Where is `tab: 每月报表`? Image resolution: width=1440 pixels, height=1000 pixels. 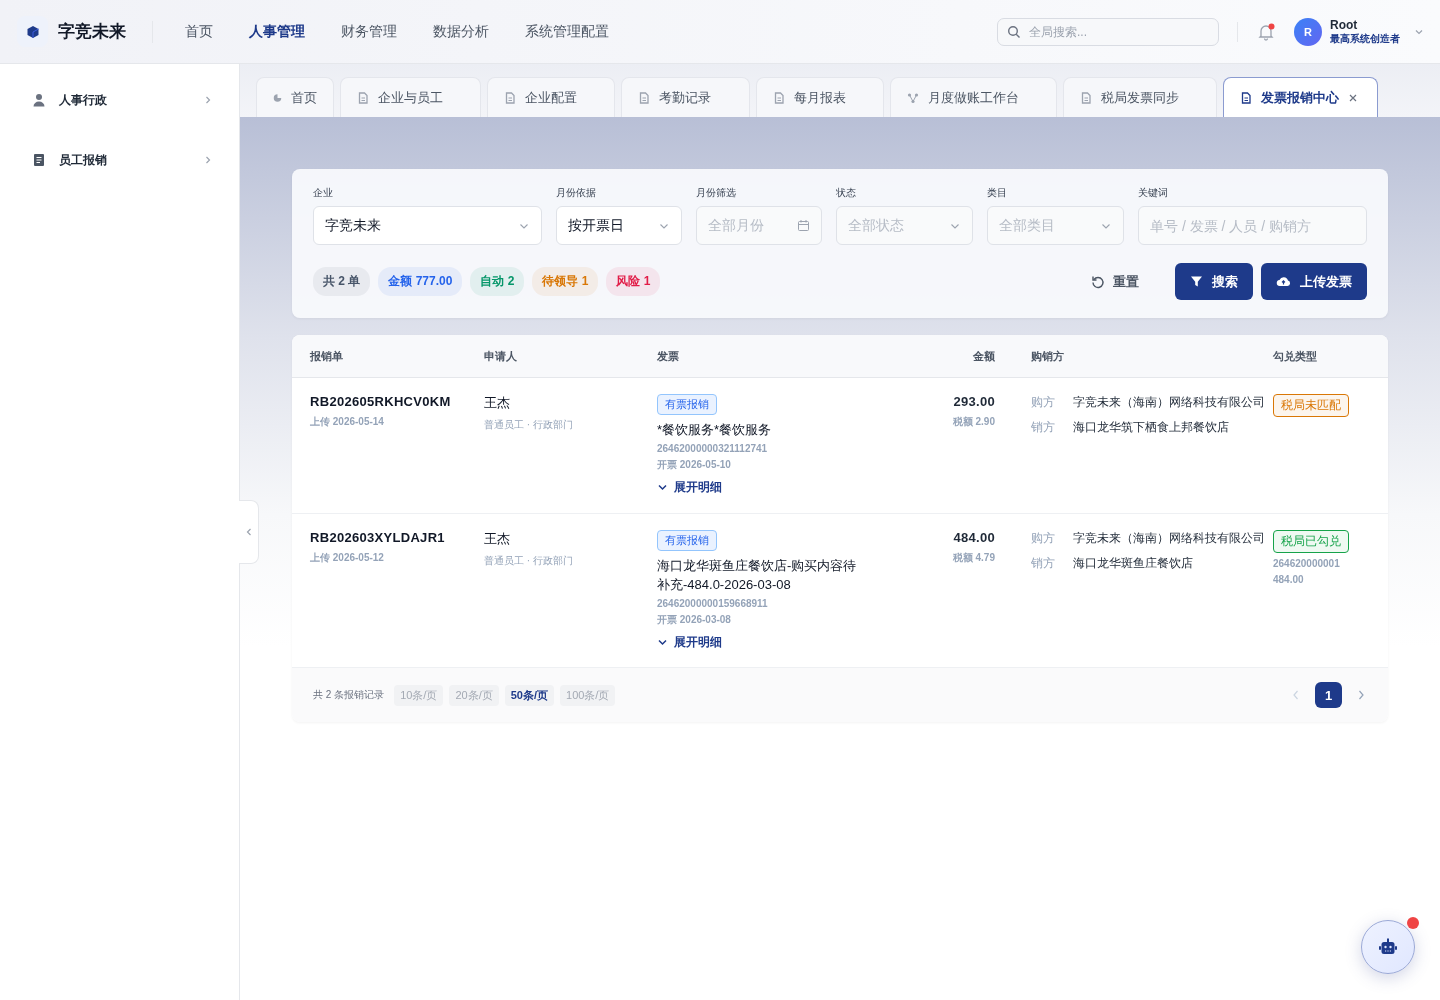
tab: 每月报表 is located at coordinates (820, 97).